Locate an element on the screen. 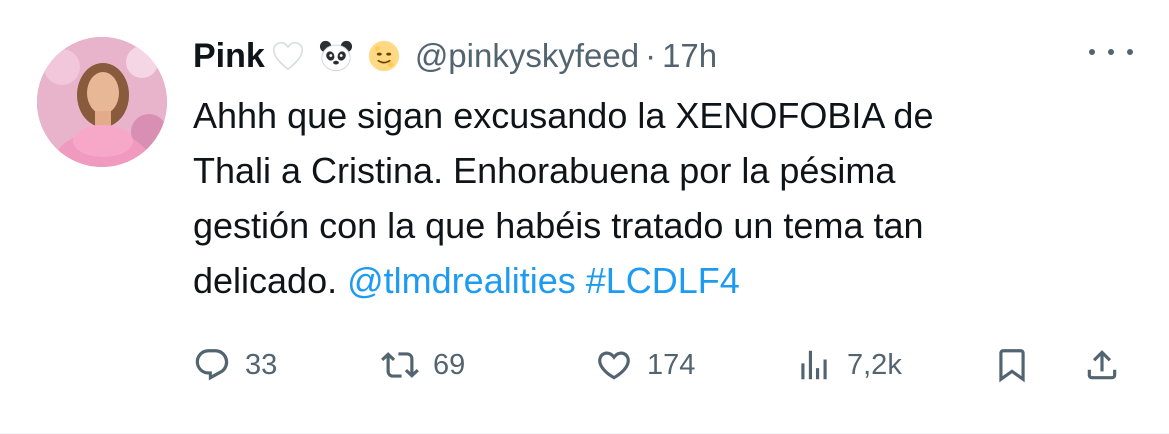  timestamp: 17h is located at coordinates (689, 56).